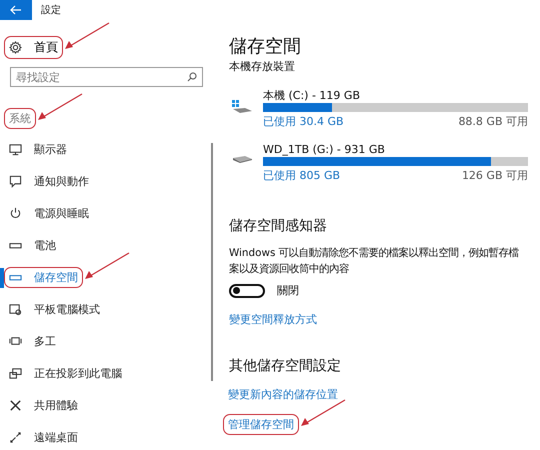 The image size is (540, 450). What do you see at coordinates (65, 373) in the screenshot?
I see `nav-item: 正在投影到此電腦` at bounding box center [65, 373].